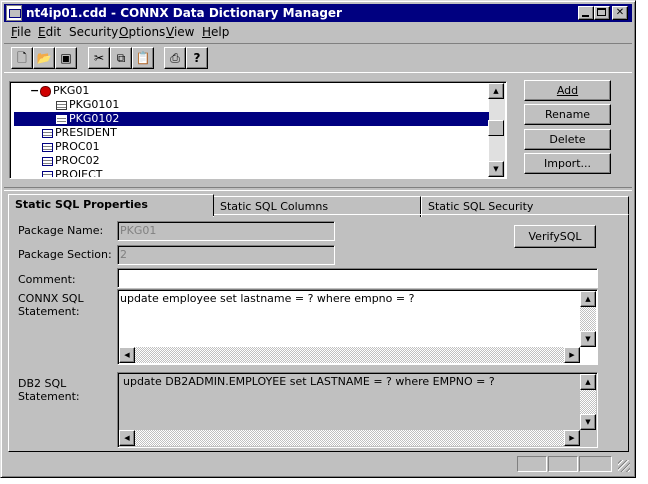  I want to click on db2-sql-label: DB2 SQL Statement:, so click(49, 390).